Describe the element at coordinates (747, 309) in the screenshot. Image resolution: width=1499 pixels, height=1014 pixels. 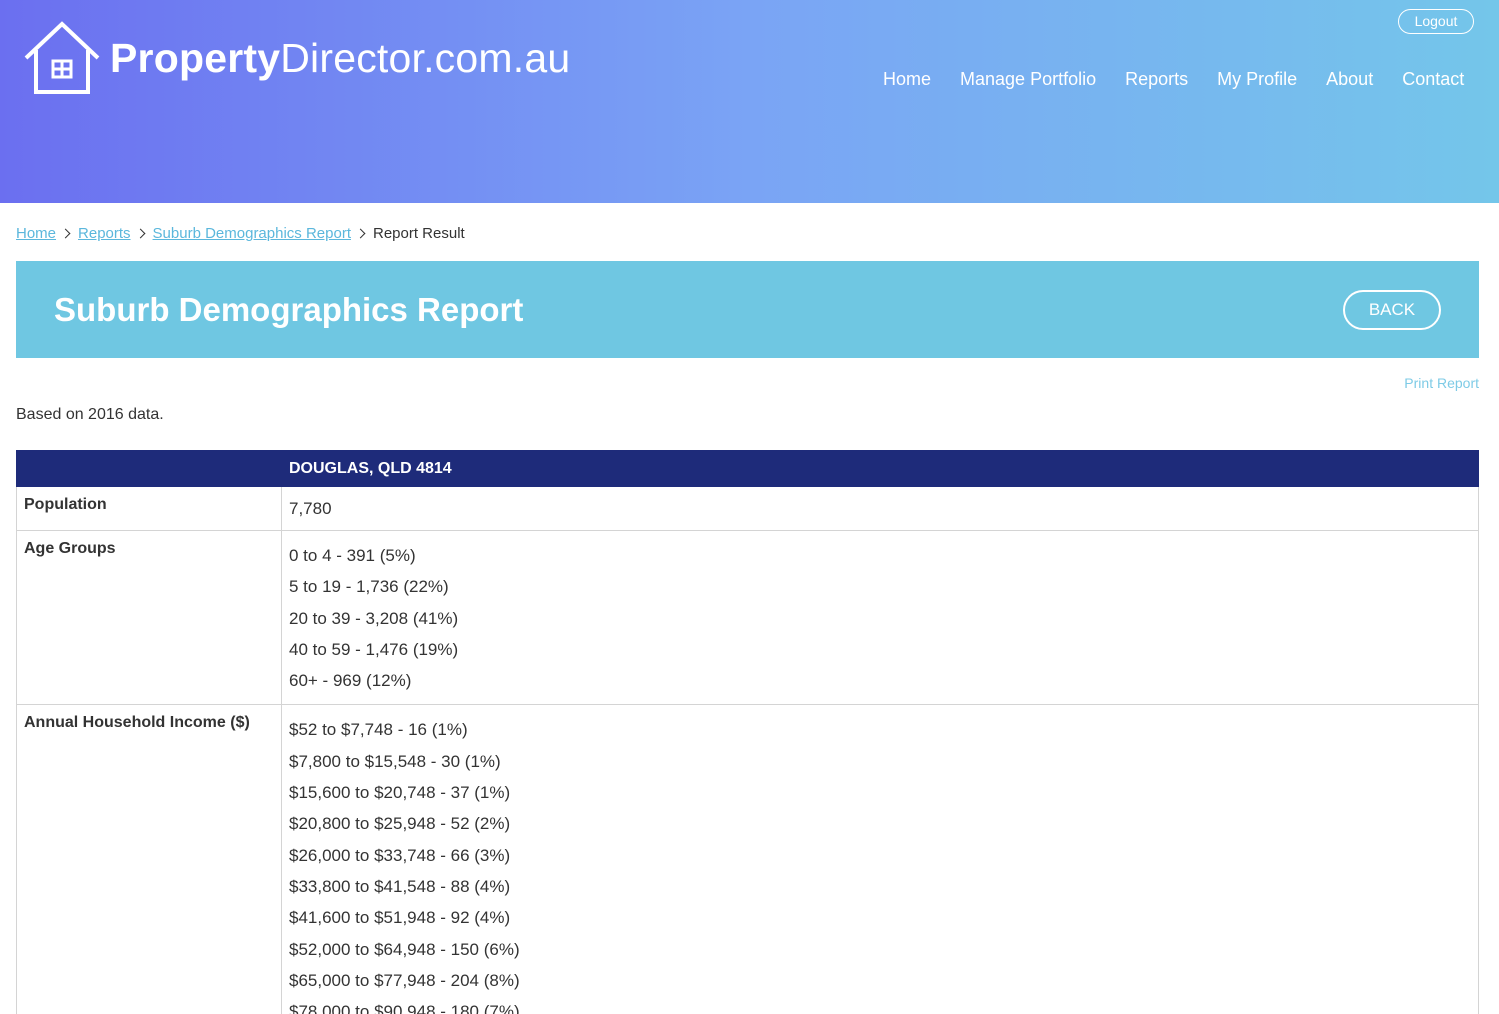
I see `report-title-bar: Suburb Demographics Report BACK` at that location.